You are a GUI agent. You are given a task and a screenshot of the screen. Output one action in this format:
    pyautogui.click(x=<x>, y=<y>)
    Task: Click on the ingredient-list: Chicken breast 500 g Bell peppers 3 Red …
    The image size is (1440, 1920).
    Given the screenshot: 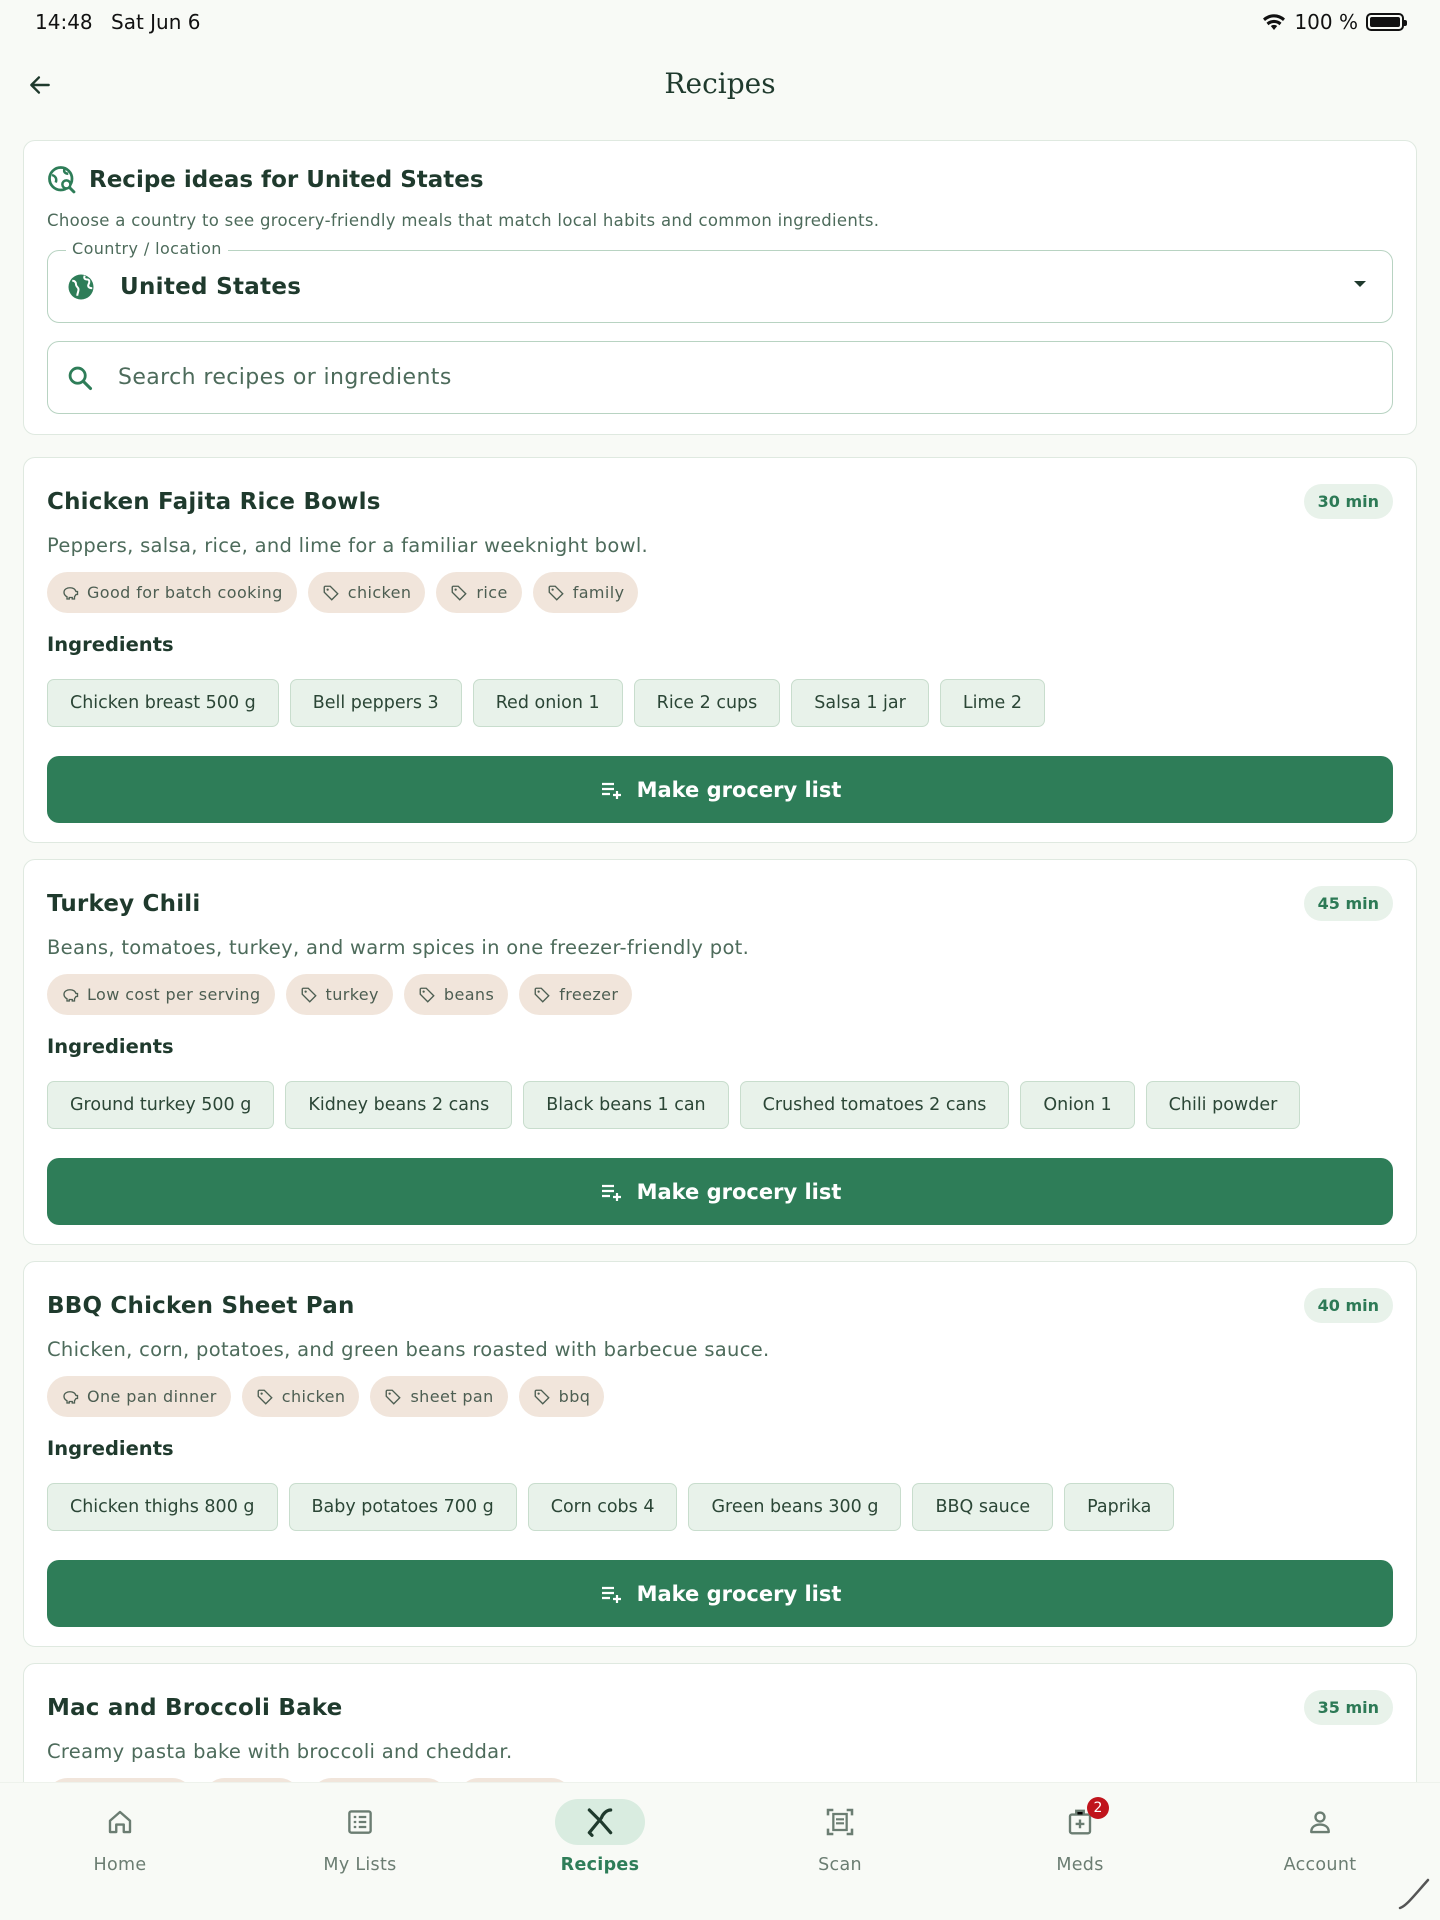 What is the action you would take?
    pyautogui.click(x=720, y=703)
    